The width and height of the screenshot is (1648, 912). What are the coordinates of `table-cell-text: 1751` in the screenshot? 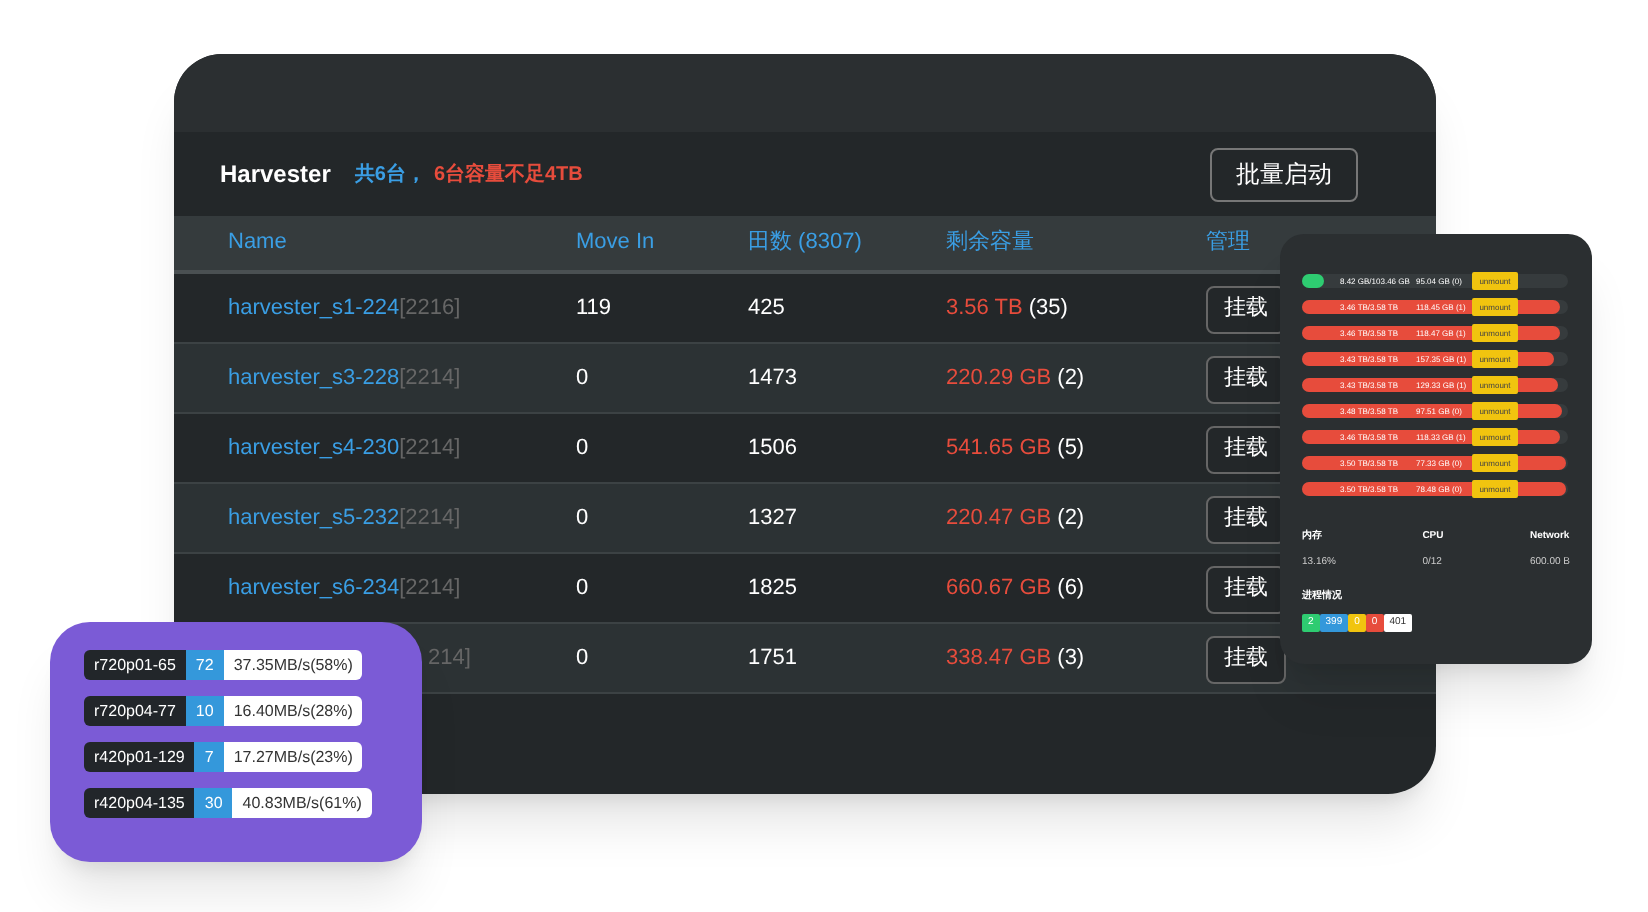 It's located at (773, 658).